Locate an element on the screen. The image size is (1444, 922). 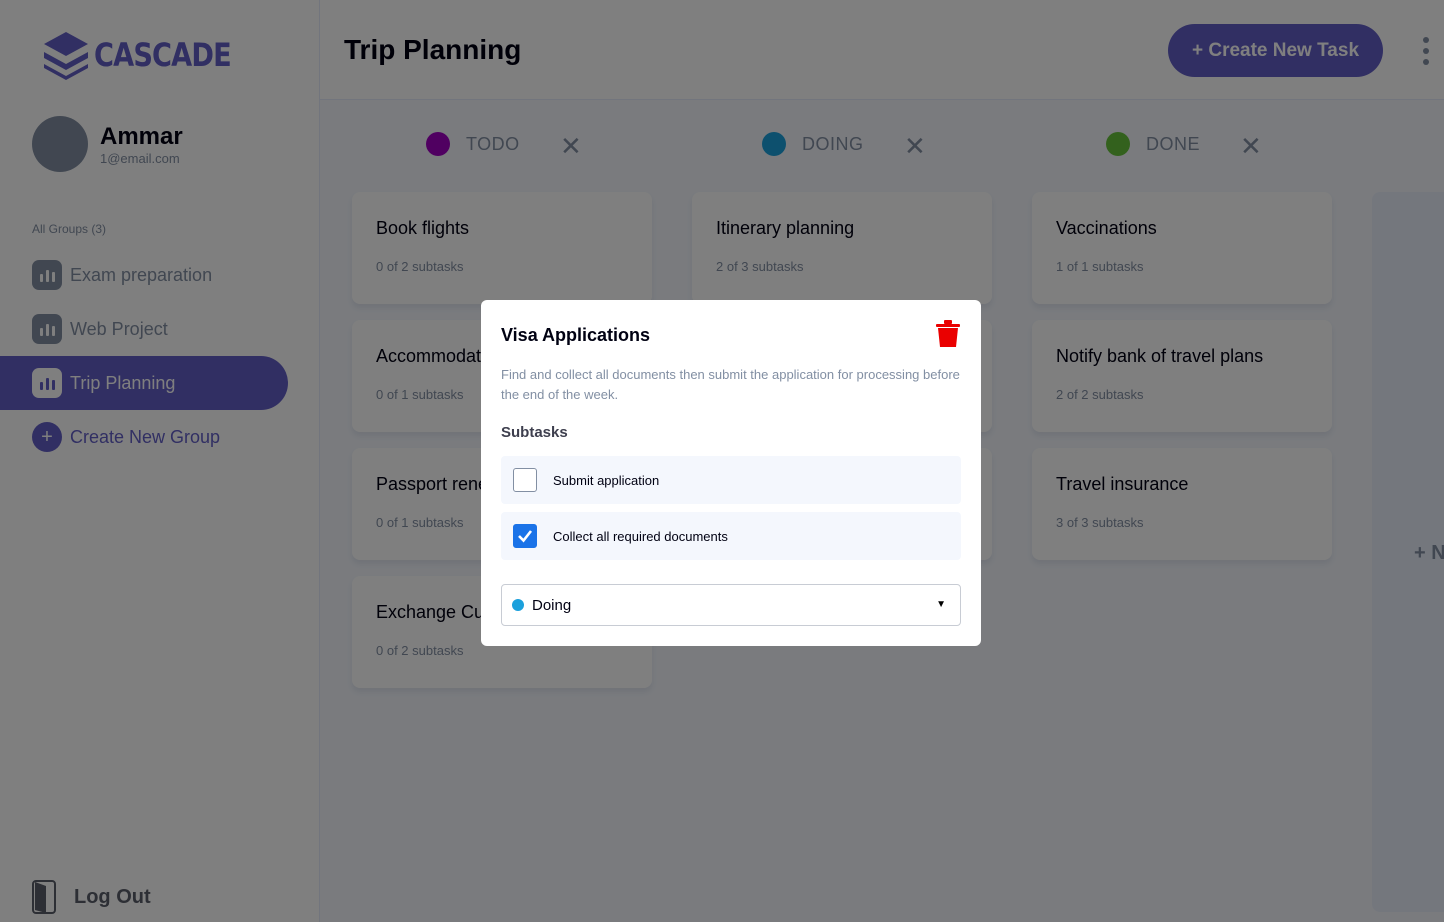
status-dot is located at coordinates (518, 605).